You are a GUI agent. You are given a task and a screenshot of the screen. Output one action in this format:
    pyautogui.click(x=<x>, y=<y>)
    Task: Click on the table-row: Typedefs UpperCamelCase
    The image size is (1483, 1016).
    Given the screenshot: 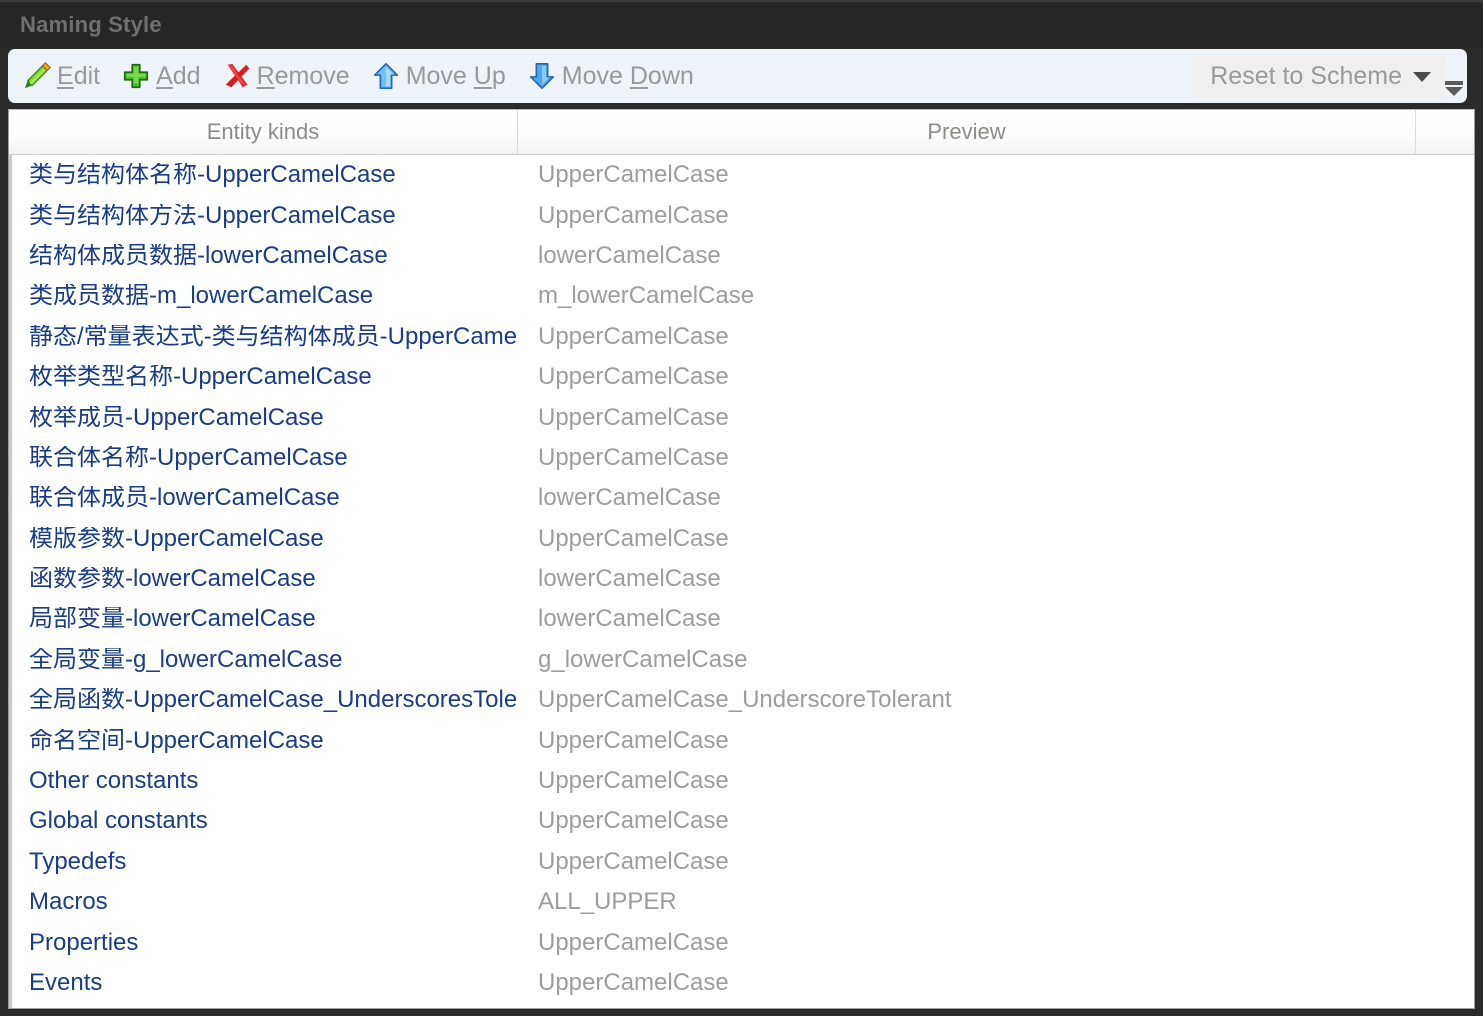 What is the action you would take?
    pyautogui.click(x=741, y=862)
    